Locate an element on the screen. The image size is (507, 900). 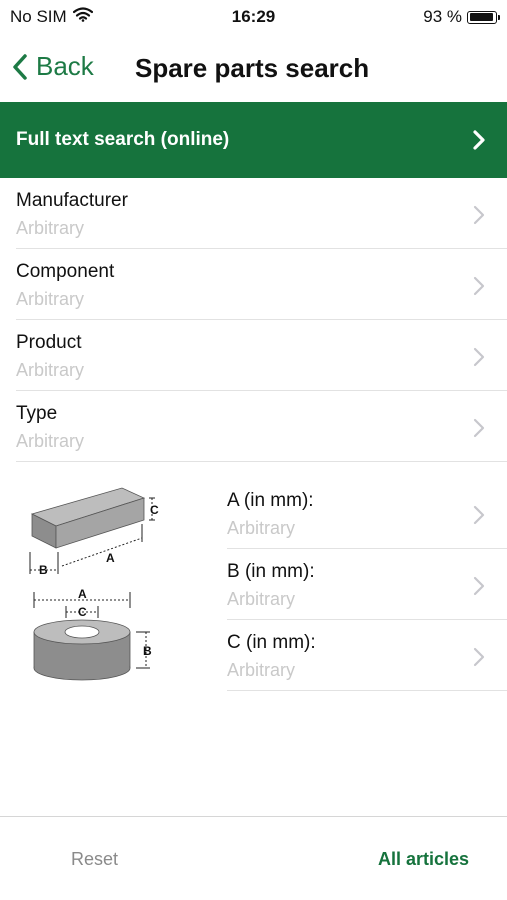
filter-label: Product is located at coordinates (49, 342).